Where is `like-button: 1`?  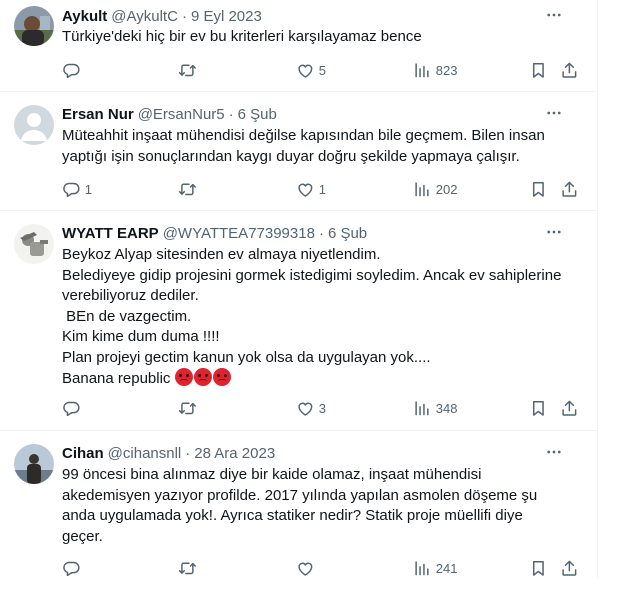
like-button: 1 is located at coordinates (311, 189).